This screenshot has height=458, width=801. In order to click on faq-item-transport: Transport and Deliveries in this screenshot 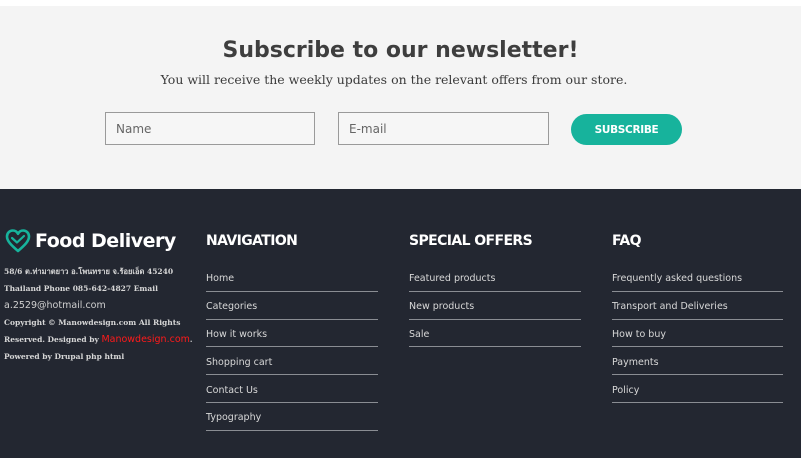, I will do `click(697, 306)`.